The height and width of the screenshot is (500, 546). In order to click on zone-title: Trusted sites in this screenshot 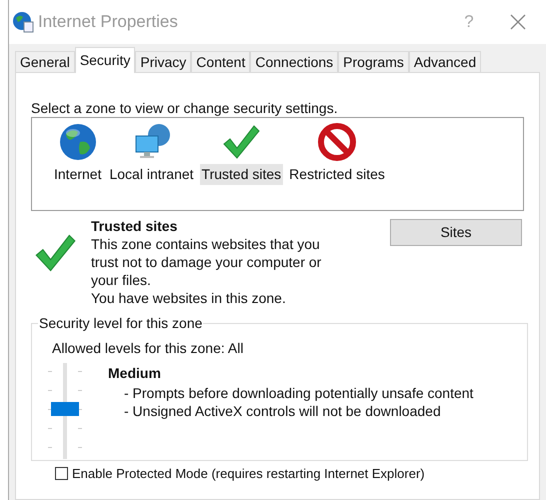, I will do `click(134, 226)`.